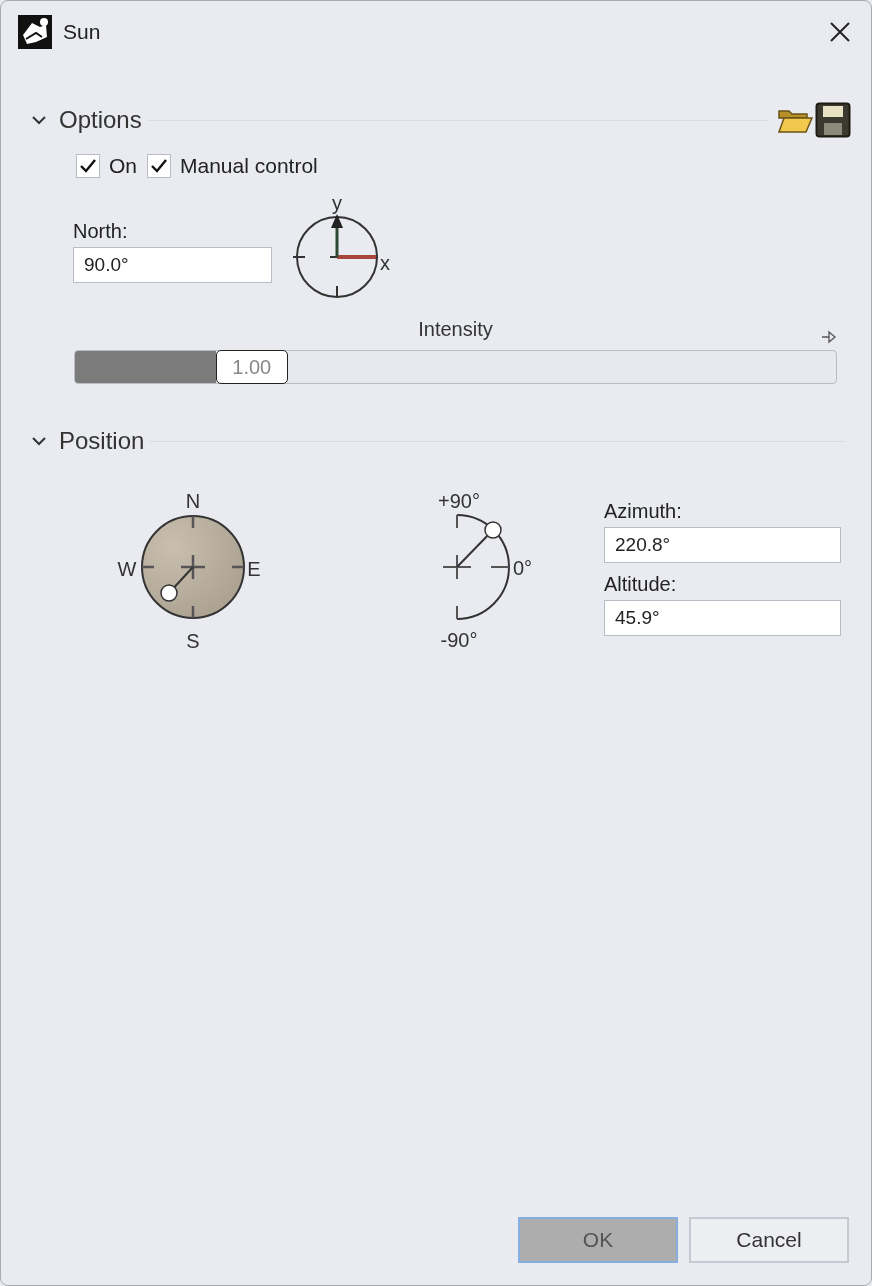 This screenshot has width=872, height=1286. I want to click on altitude-dial-drawing, so click(476, 567).